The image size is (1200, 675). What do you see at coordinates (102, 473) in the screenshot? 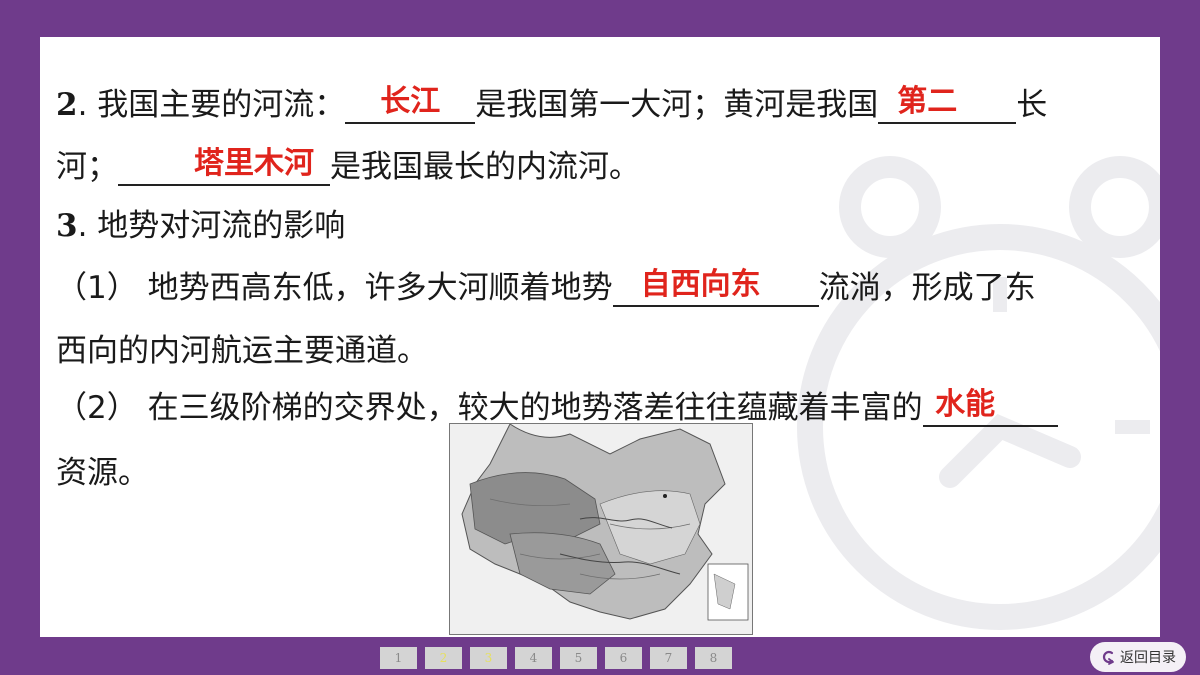
I see `q3-part2-text2: 资源。` at bounding box center [102, 473].